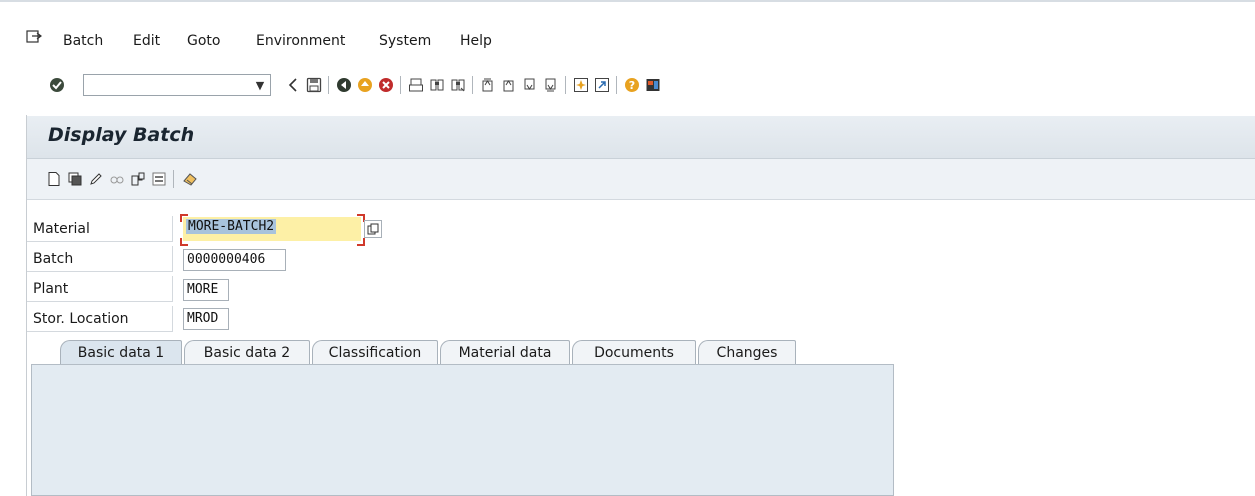 Image resolution: width=1255 pixels, height=496 pixels. Describe the element at coordinates (488, 85) in the screenshot. I see `first-page-icon` at that location.